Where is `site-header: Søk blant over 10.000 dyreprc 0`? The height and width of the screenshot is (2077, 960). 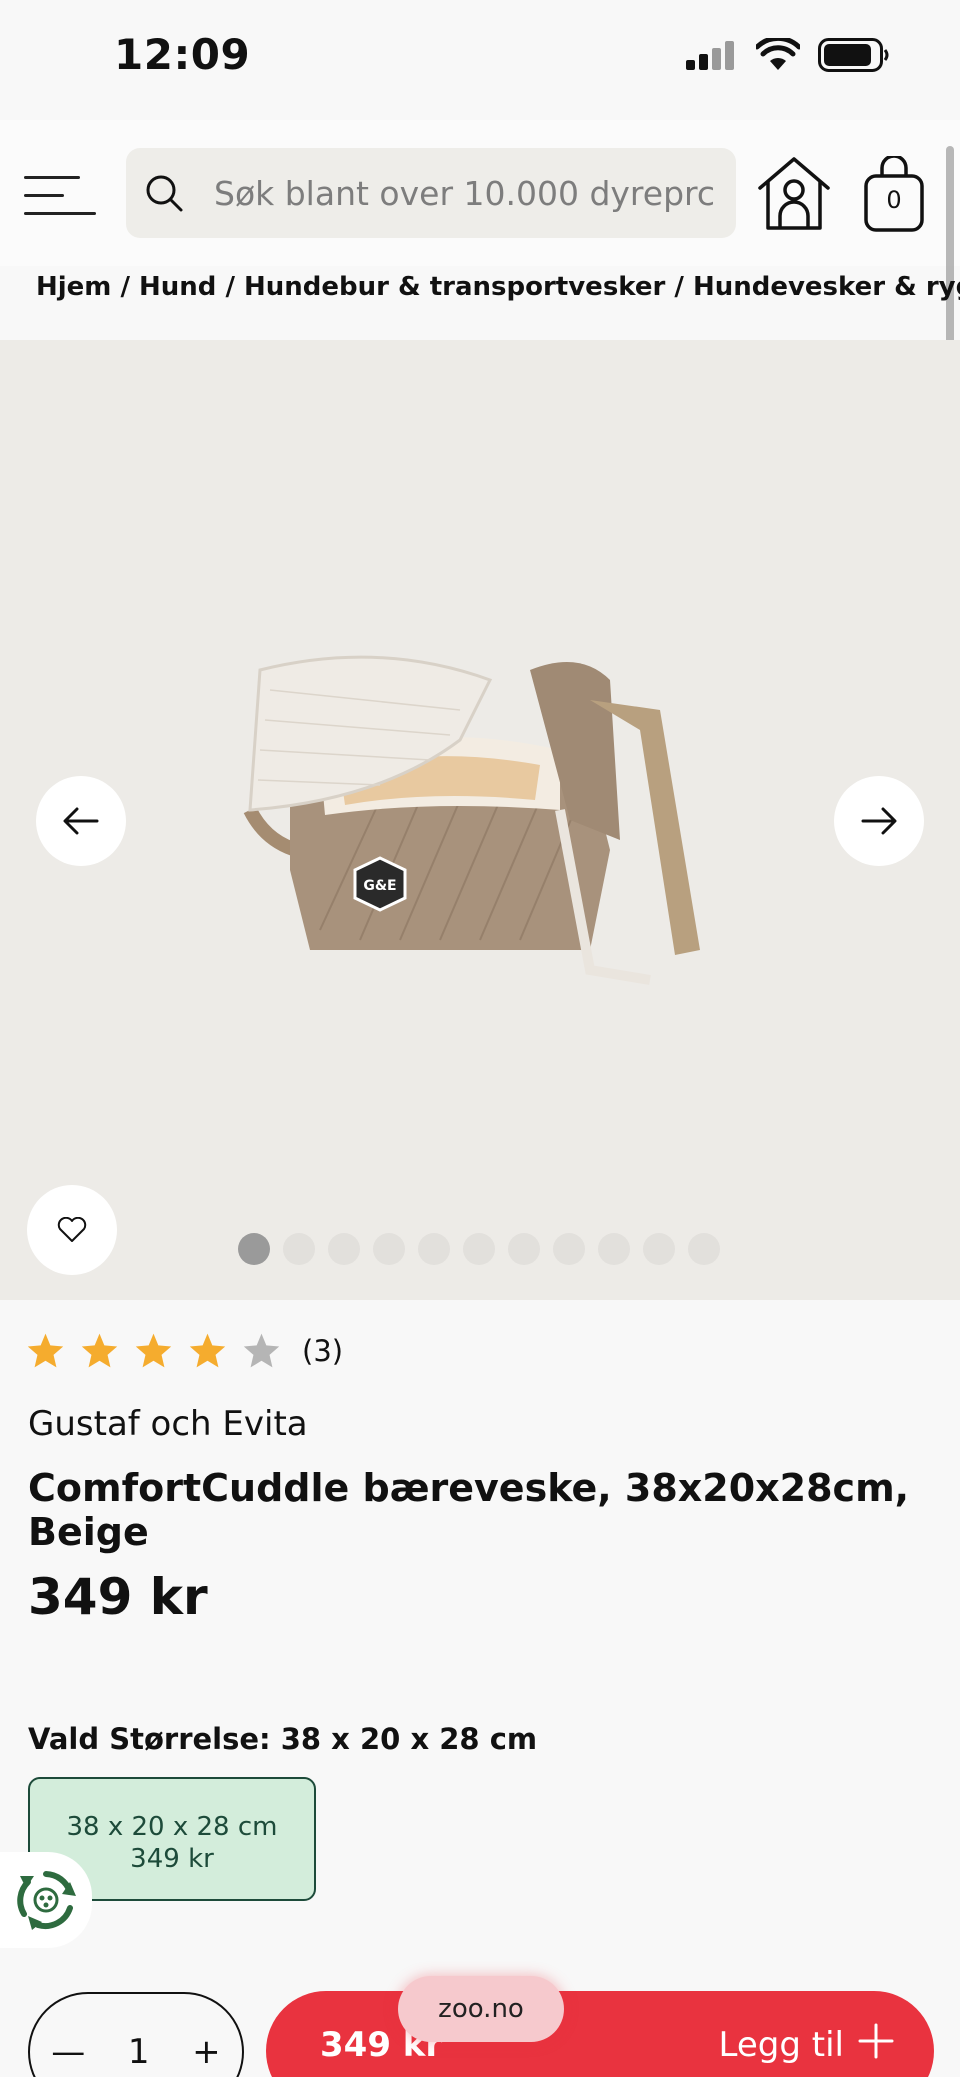 site-header: Søk blant over 10.000 dyreprc 0 is located at coordinates (480, 193).